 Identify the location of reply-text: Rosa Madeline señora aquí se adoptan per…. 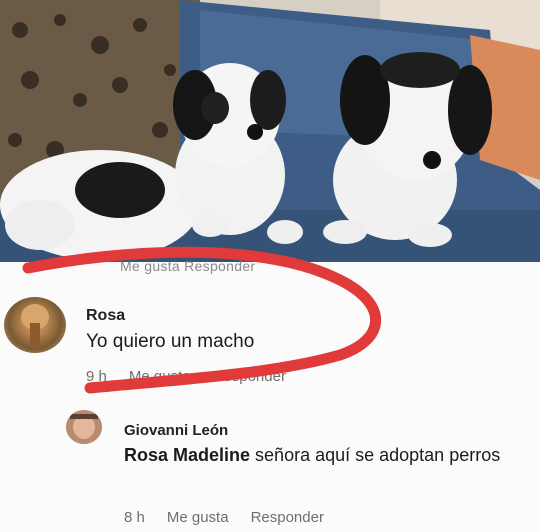
(324, 455).